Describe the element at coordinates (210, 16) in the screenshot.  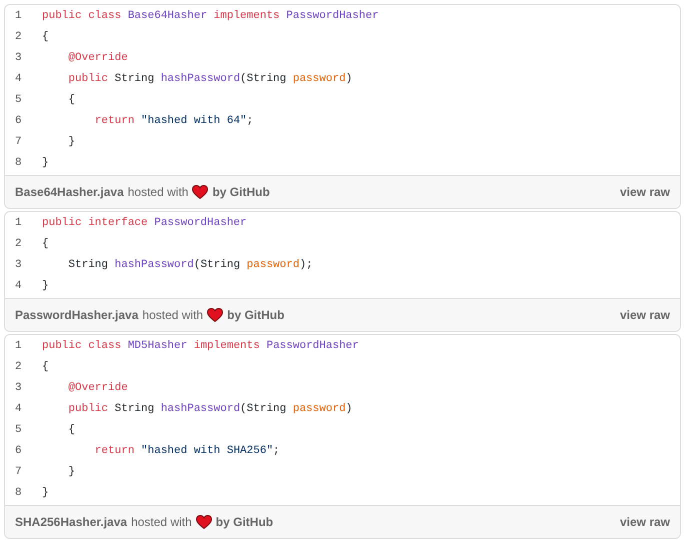
I see `code-line: public class Base64Hasher implements PasswordHasher` at that location.